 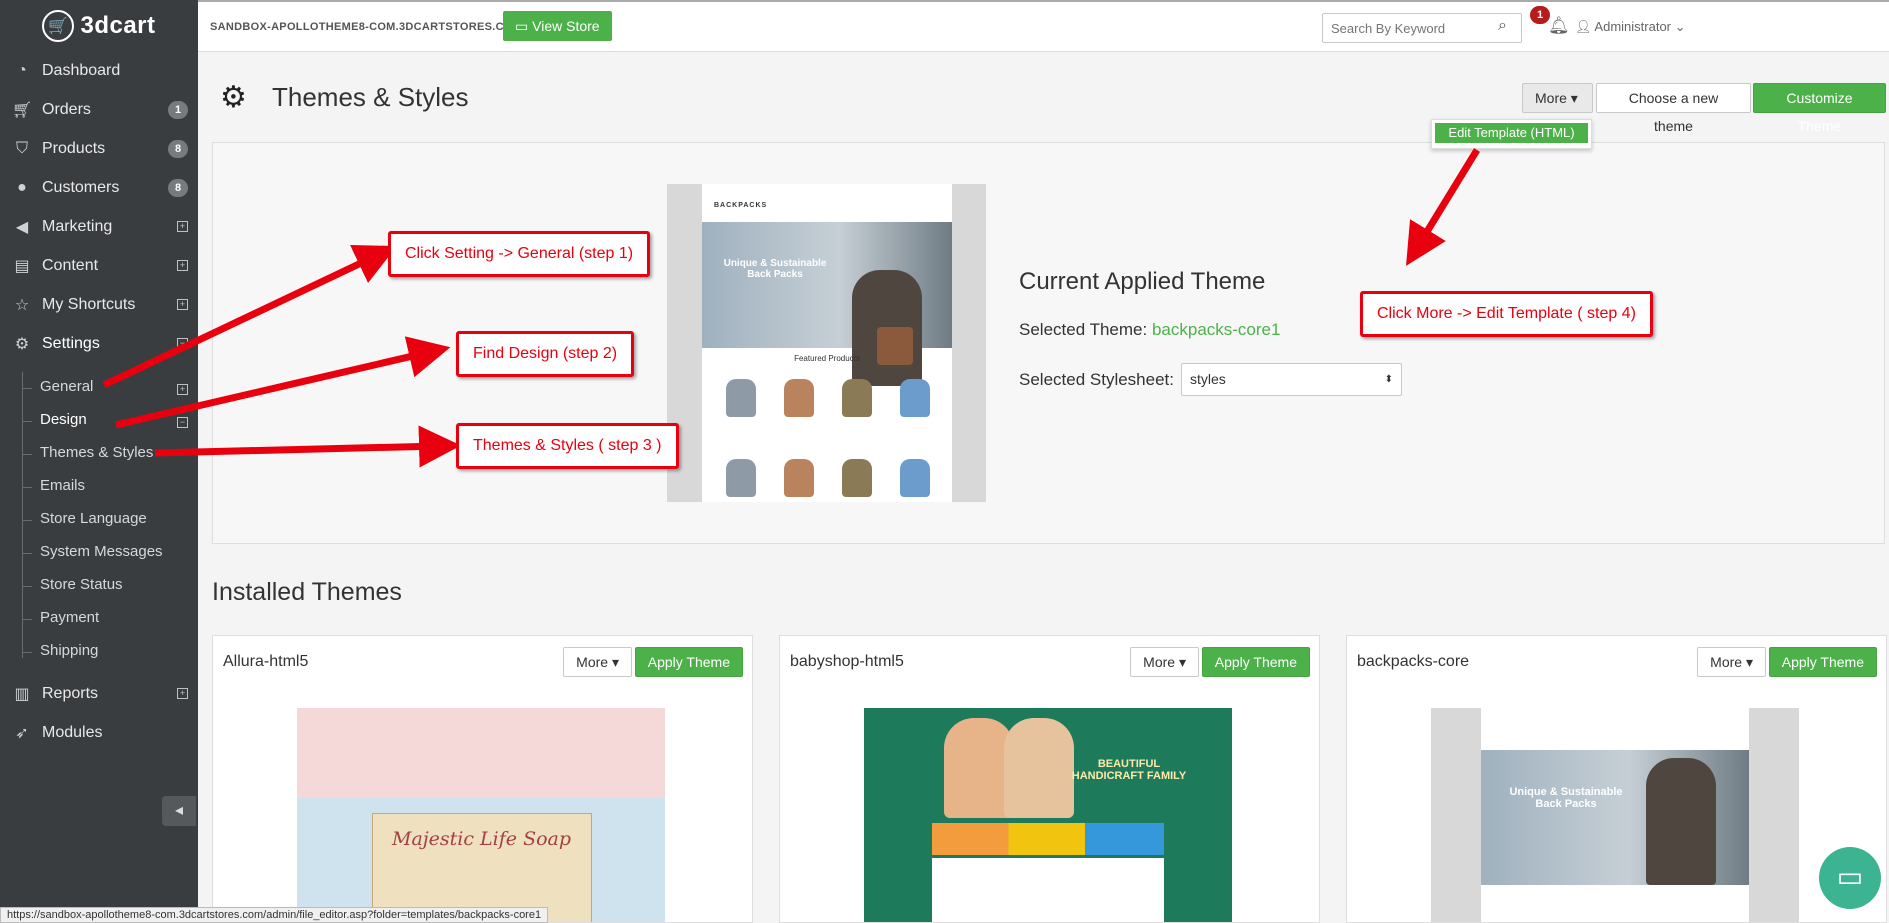 I want to click on annotation-step3: Themes & Styles ( step 3 ), so click(x=567, y=446).